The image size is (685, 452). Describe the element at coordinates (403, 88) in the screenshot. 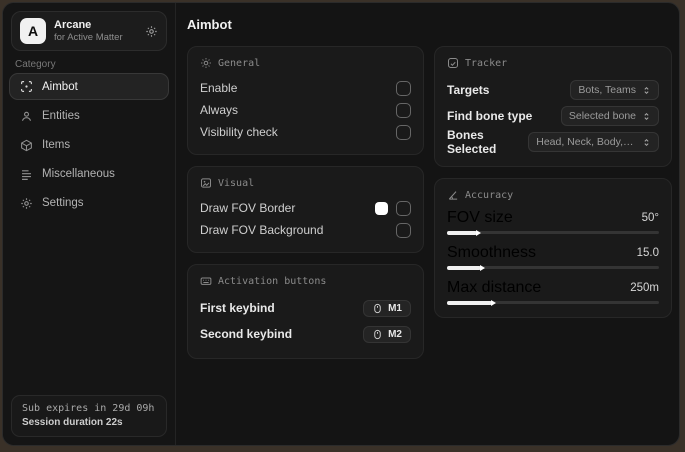

I see `enable-checkbox` at that location.